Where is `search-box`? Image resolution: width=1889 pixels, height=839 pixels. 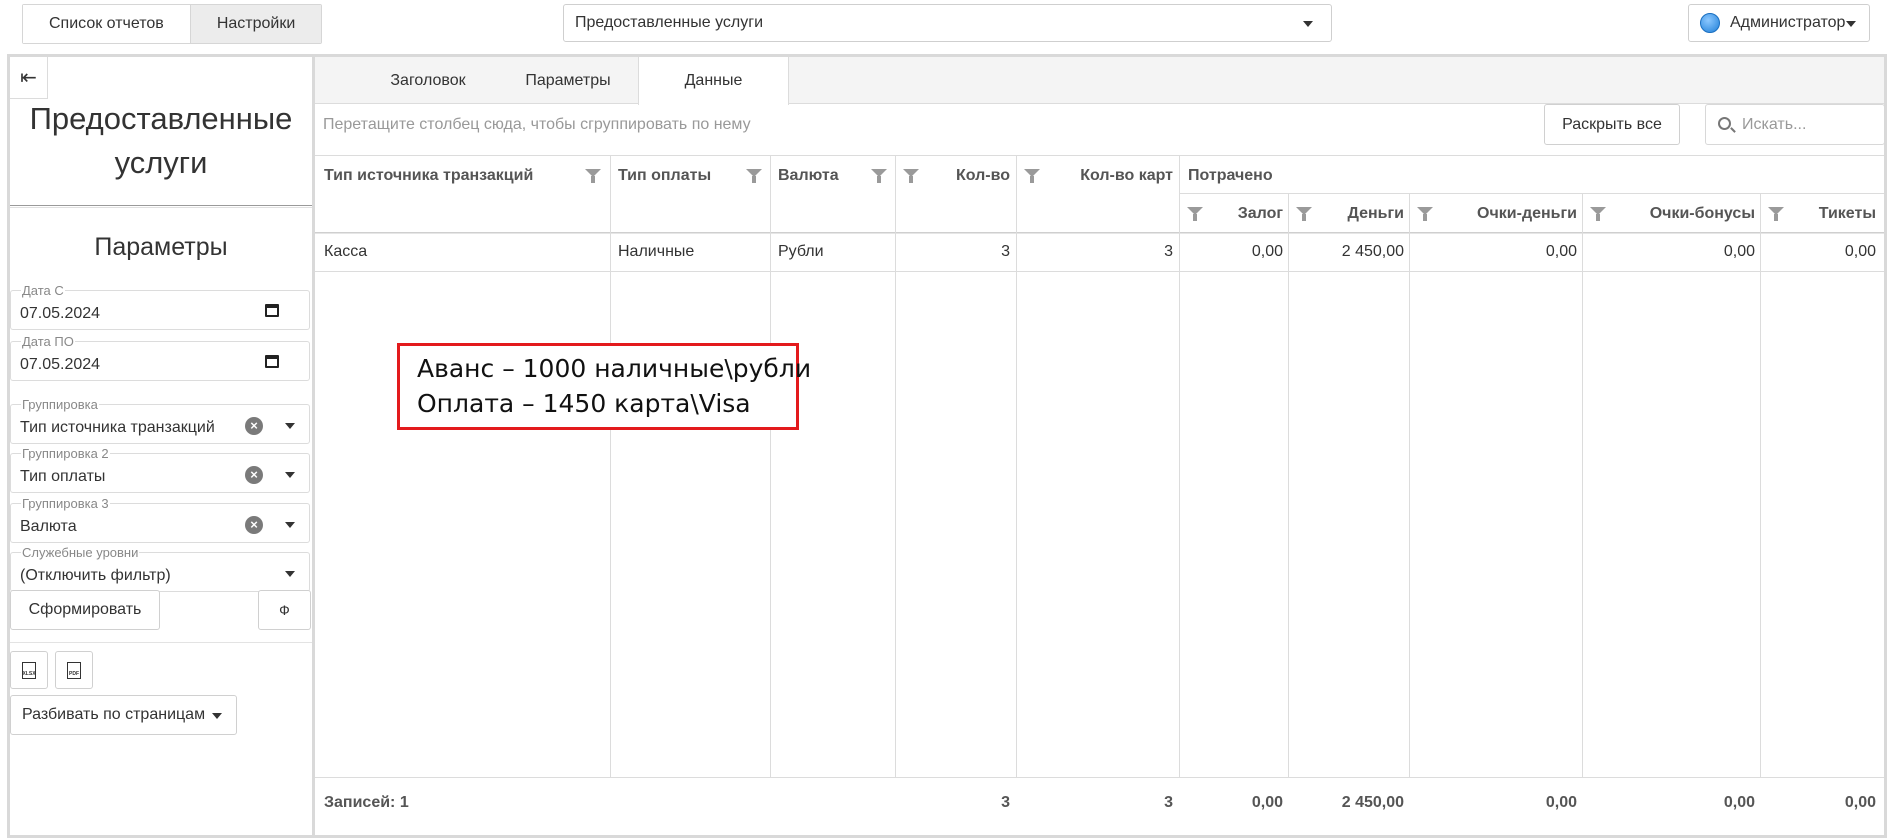 search-box is located at coordinates (1795, 124).